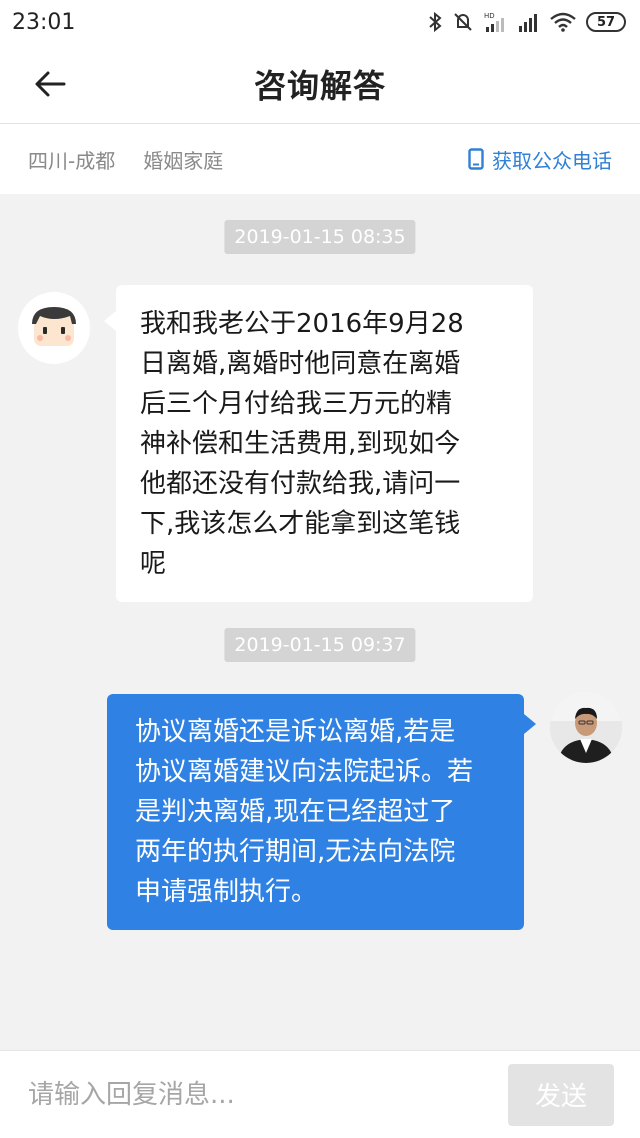 This screenshot has height=1138, width=640. Describe the element at coordinates (300, 364) in the screenshot. I see `message-line: 日离婚,离婚时他同意在离婚` at that location.